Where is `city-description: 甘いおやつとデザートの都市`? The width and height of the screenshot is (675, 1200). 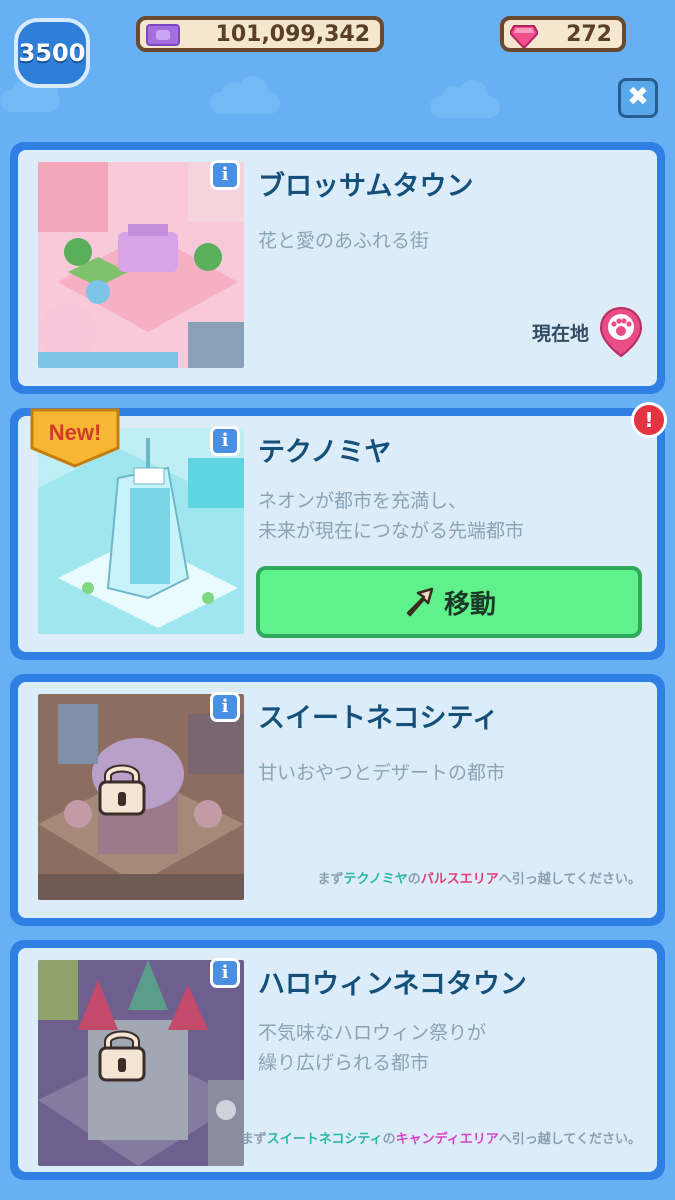
city-description: 甘いおやつとデザートの都市 is located at coordinates (453, 773).